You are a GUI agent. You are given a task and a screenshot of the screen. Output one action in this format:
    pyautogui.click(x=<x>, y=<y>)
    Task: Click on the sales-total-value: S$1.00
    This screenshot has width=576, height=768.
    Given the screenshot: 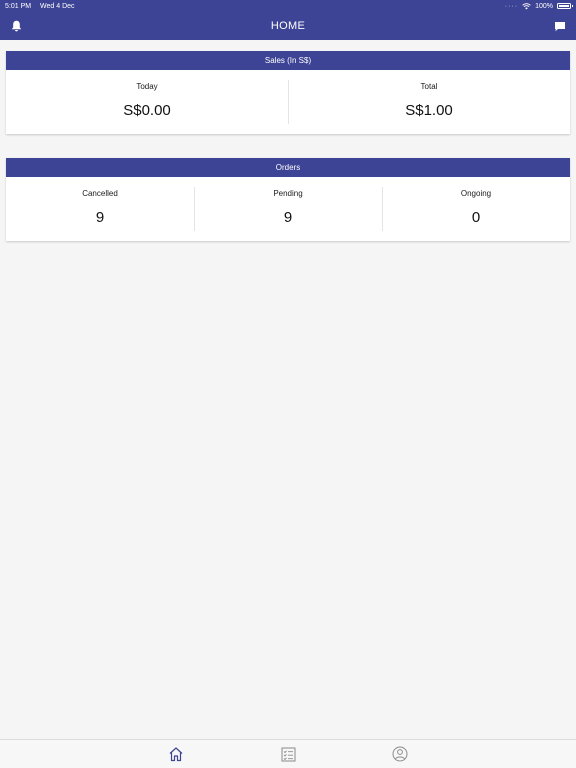 What is the action you would take?
    pyautogui.click(x=429, y=110)
    